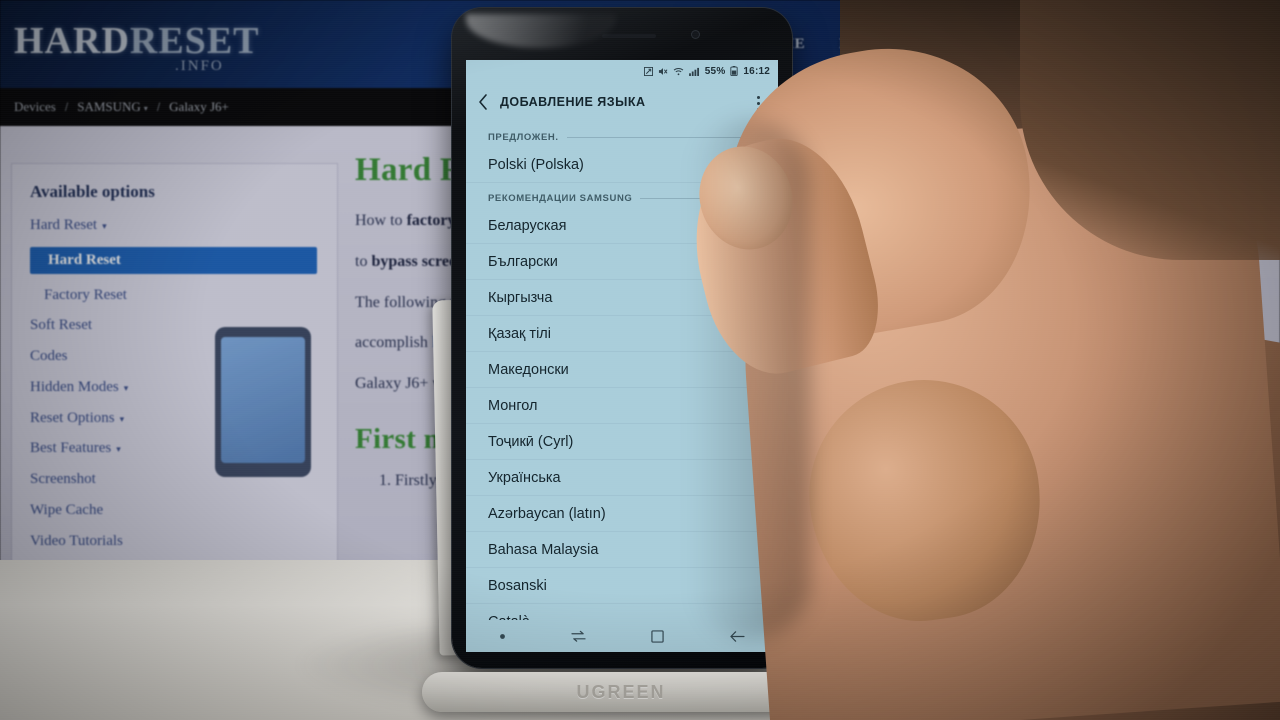 This screenshot has height=720, width=1280. I want to click on sidebar-item-label: Hard Reset, so click(64, 225).